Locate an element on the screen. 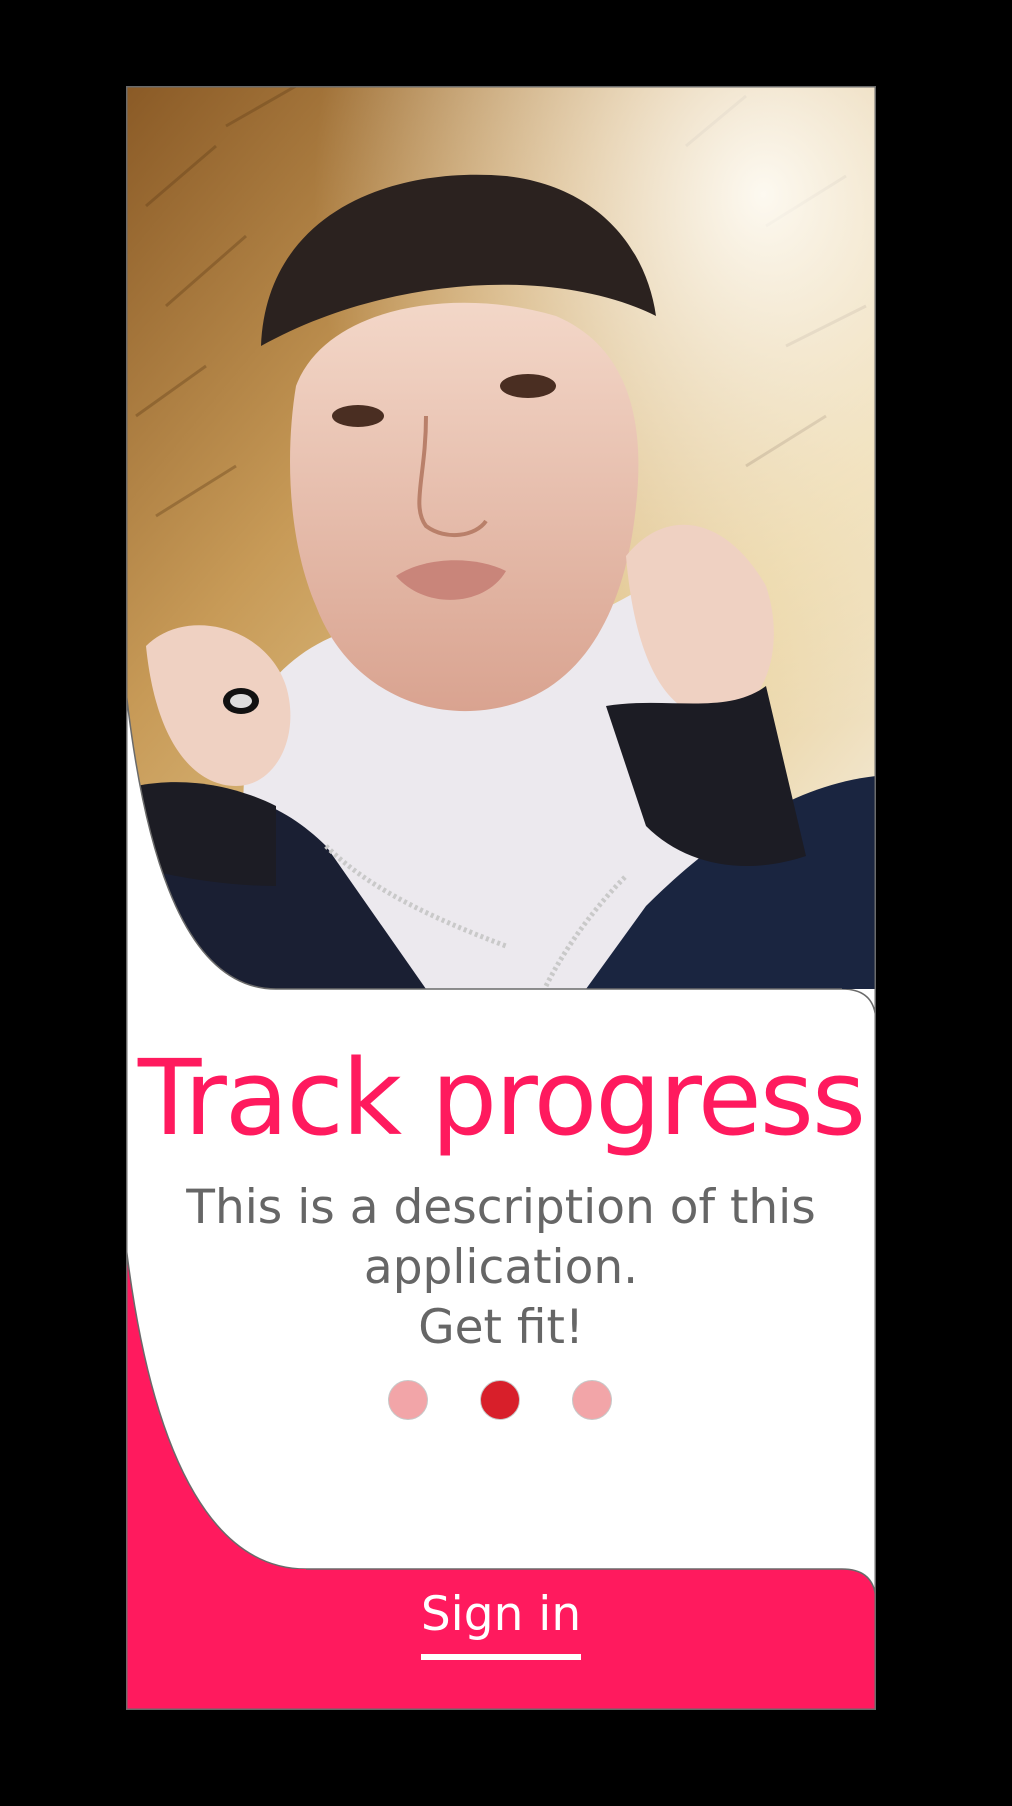 The height and width of the screenshot is (1806, 1012). description-line: application. is located at coordinates (501, 1267).